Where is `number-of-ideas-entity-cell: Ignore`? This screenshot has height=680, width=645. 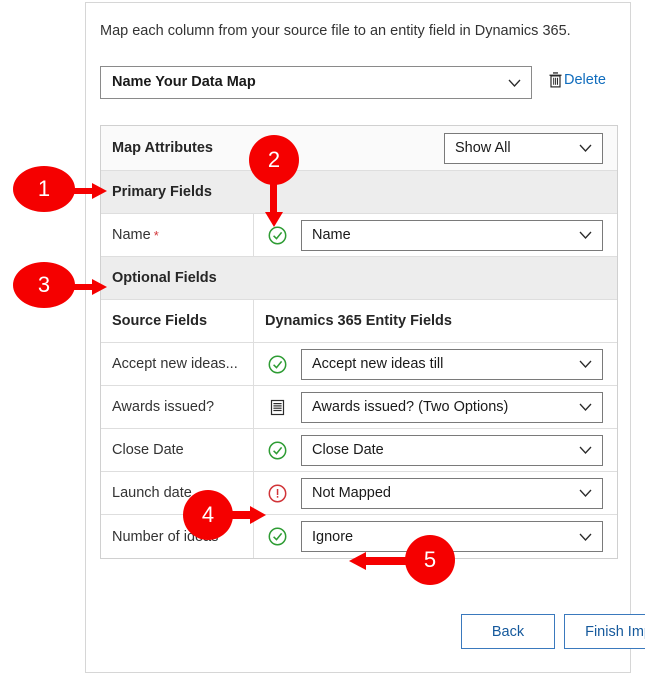
number-of-ideas-entity-cell: Ignore is located at coordinates (459, 536).